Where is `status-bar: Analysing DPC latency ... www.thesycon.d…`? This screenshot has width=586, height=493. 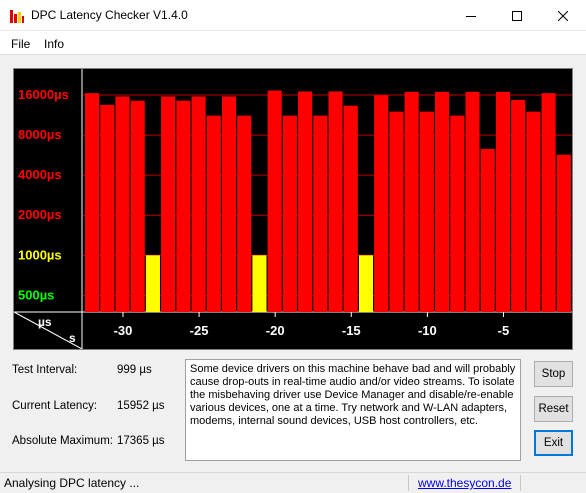 status-bar: Analysing DPC latency ... www.thesycon.d… is located at coordinates (293, 482).